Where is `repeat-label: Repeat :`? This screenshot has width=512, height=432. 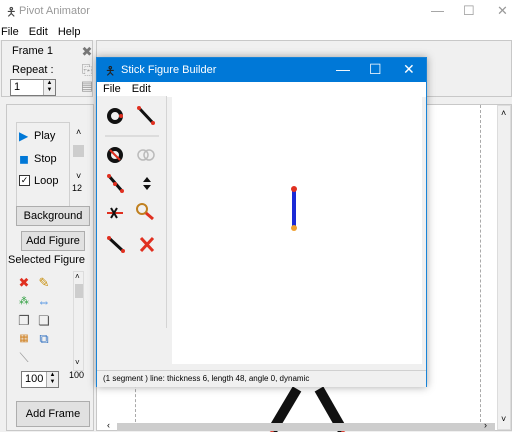 repeat-label: Repeat : is located at coordinates (33, 70).